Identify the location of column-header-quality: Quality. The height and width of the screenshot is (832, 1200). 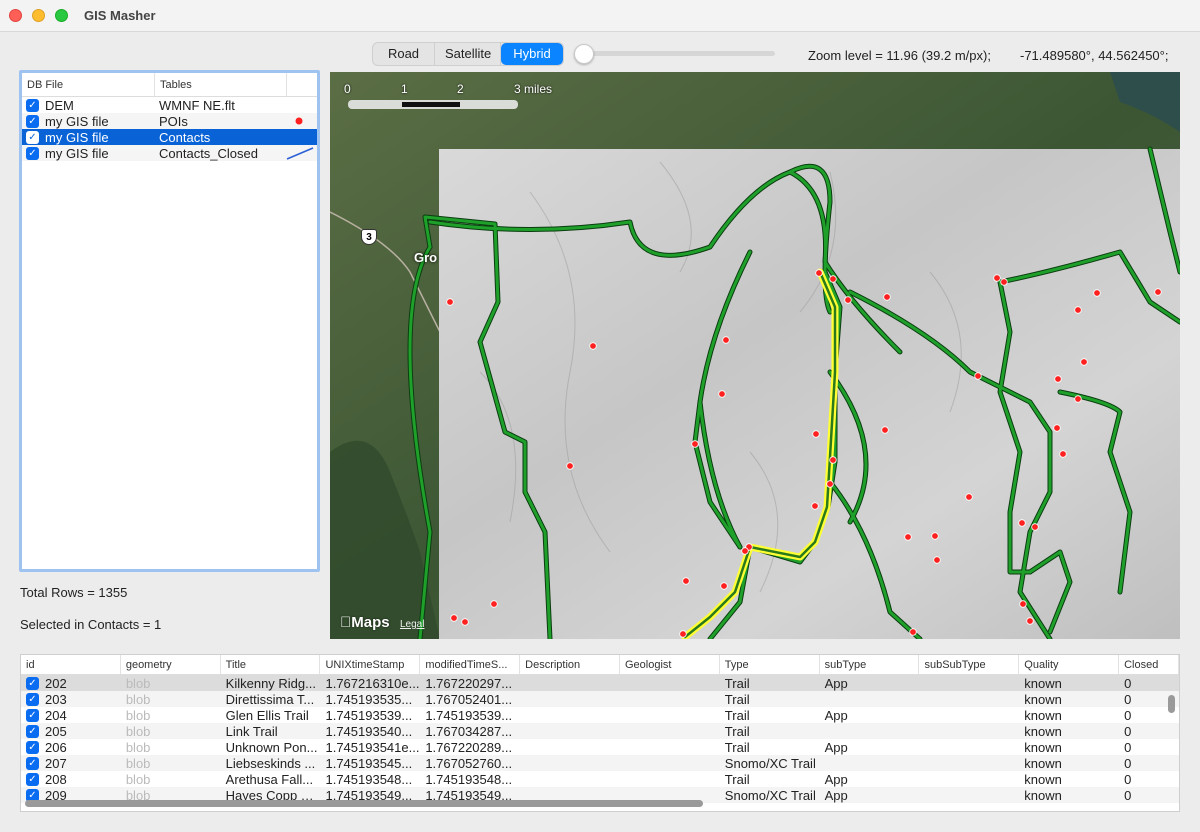
(1069, 664).